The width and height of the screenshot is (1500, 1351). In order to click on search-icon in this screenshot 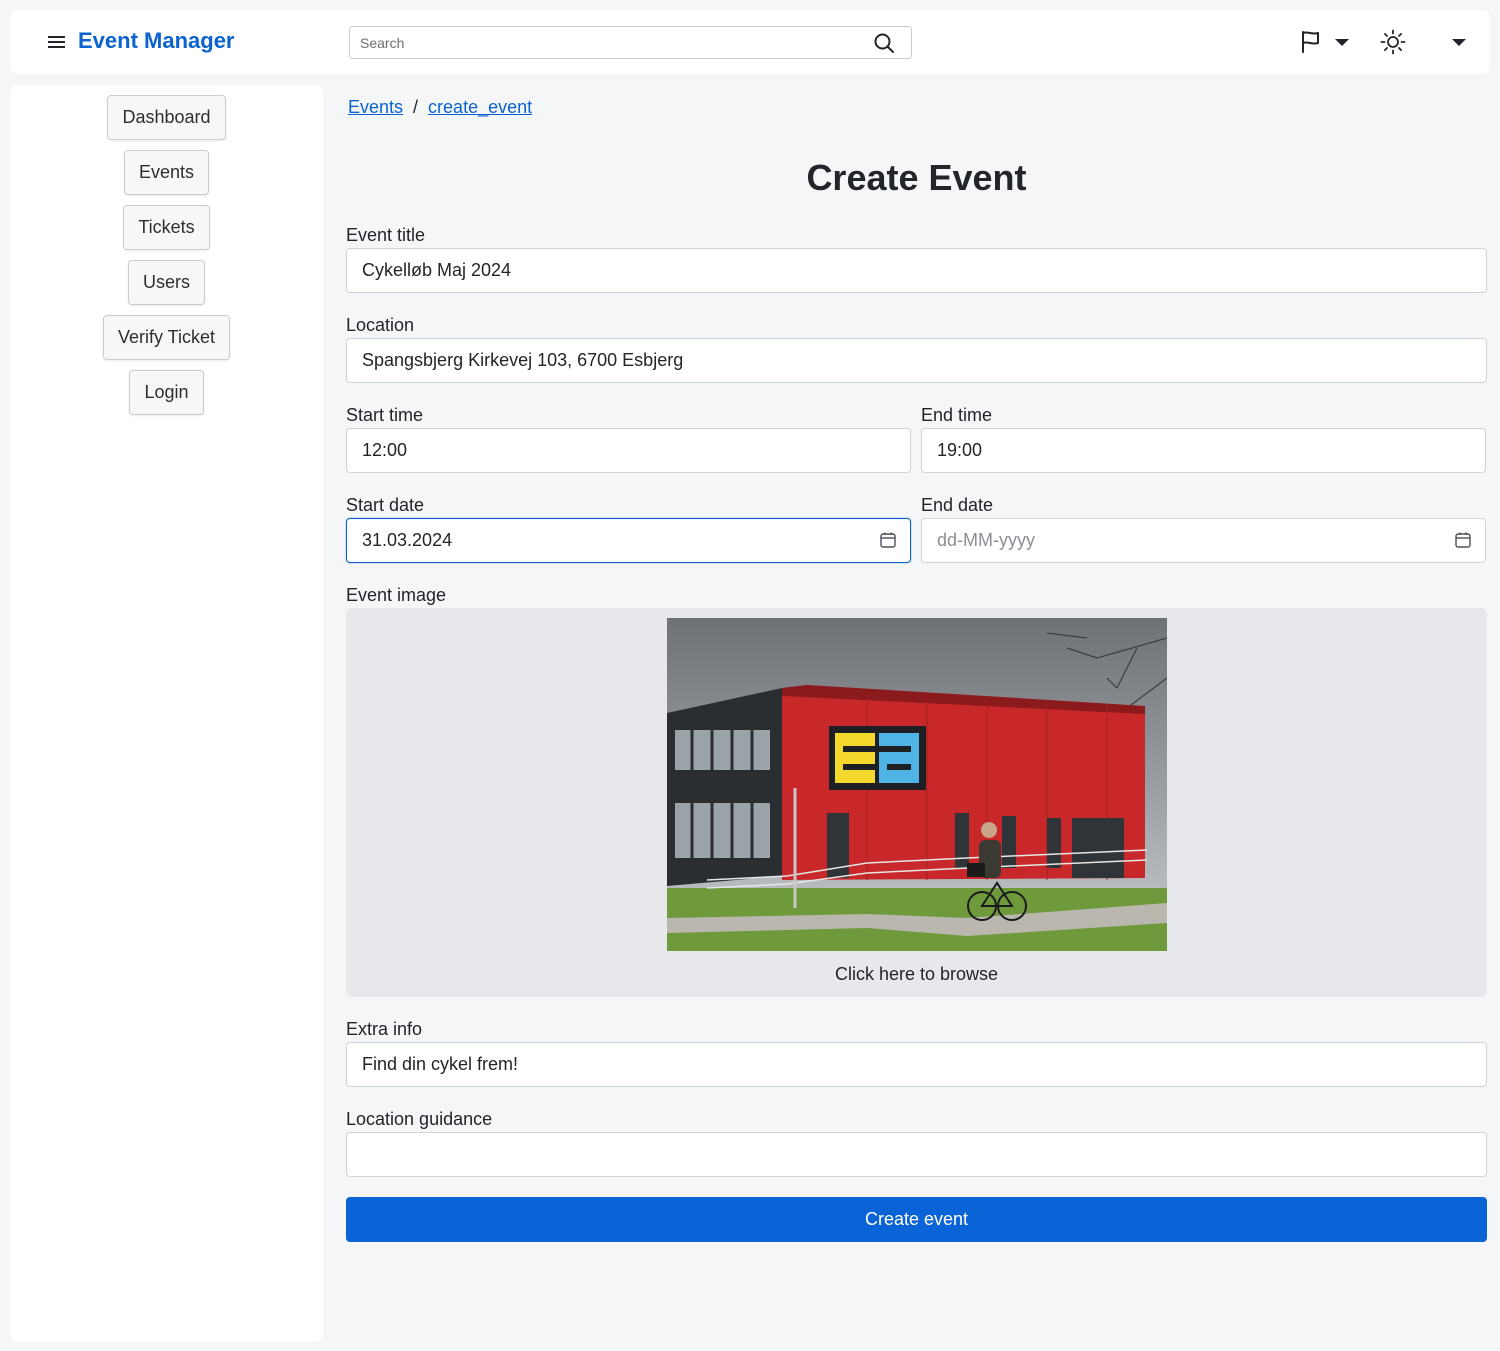, I will do `click(884, 43)`.